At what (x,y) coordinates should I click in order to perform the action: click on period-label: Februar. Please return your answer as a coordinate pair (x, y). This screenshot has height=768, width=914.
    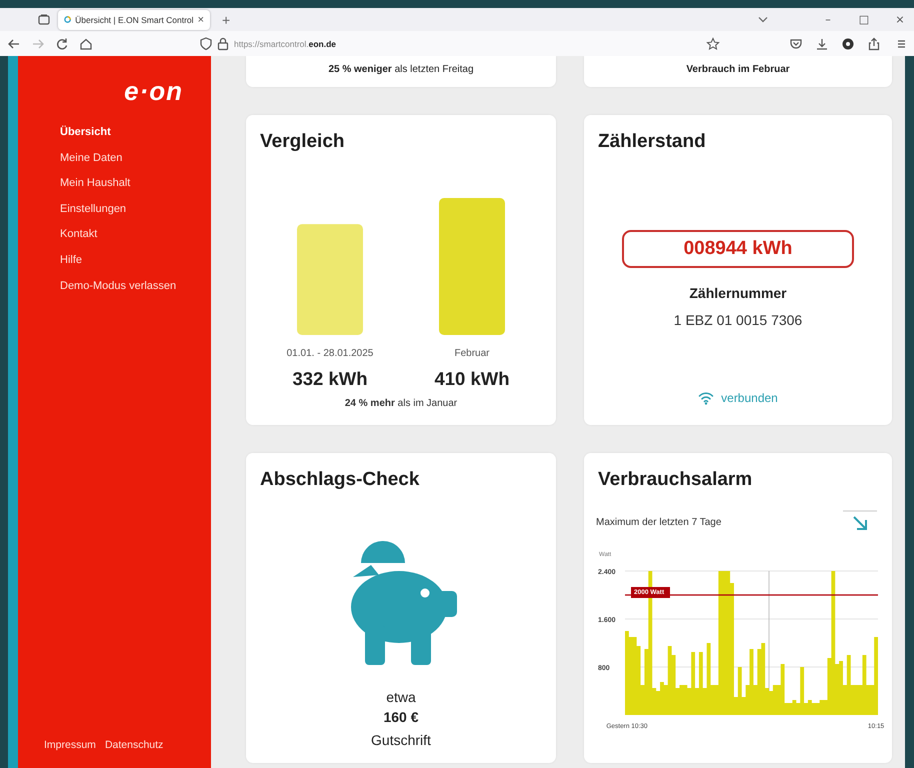
    Looking at the image, I should click on (472, 353).